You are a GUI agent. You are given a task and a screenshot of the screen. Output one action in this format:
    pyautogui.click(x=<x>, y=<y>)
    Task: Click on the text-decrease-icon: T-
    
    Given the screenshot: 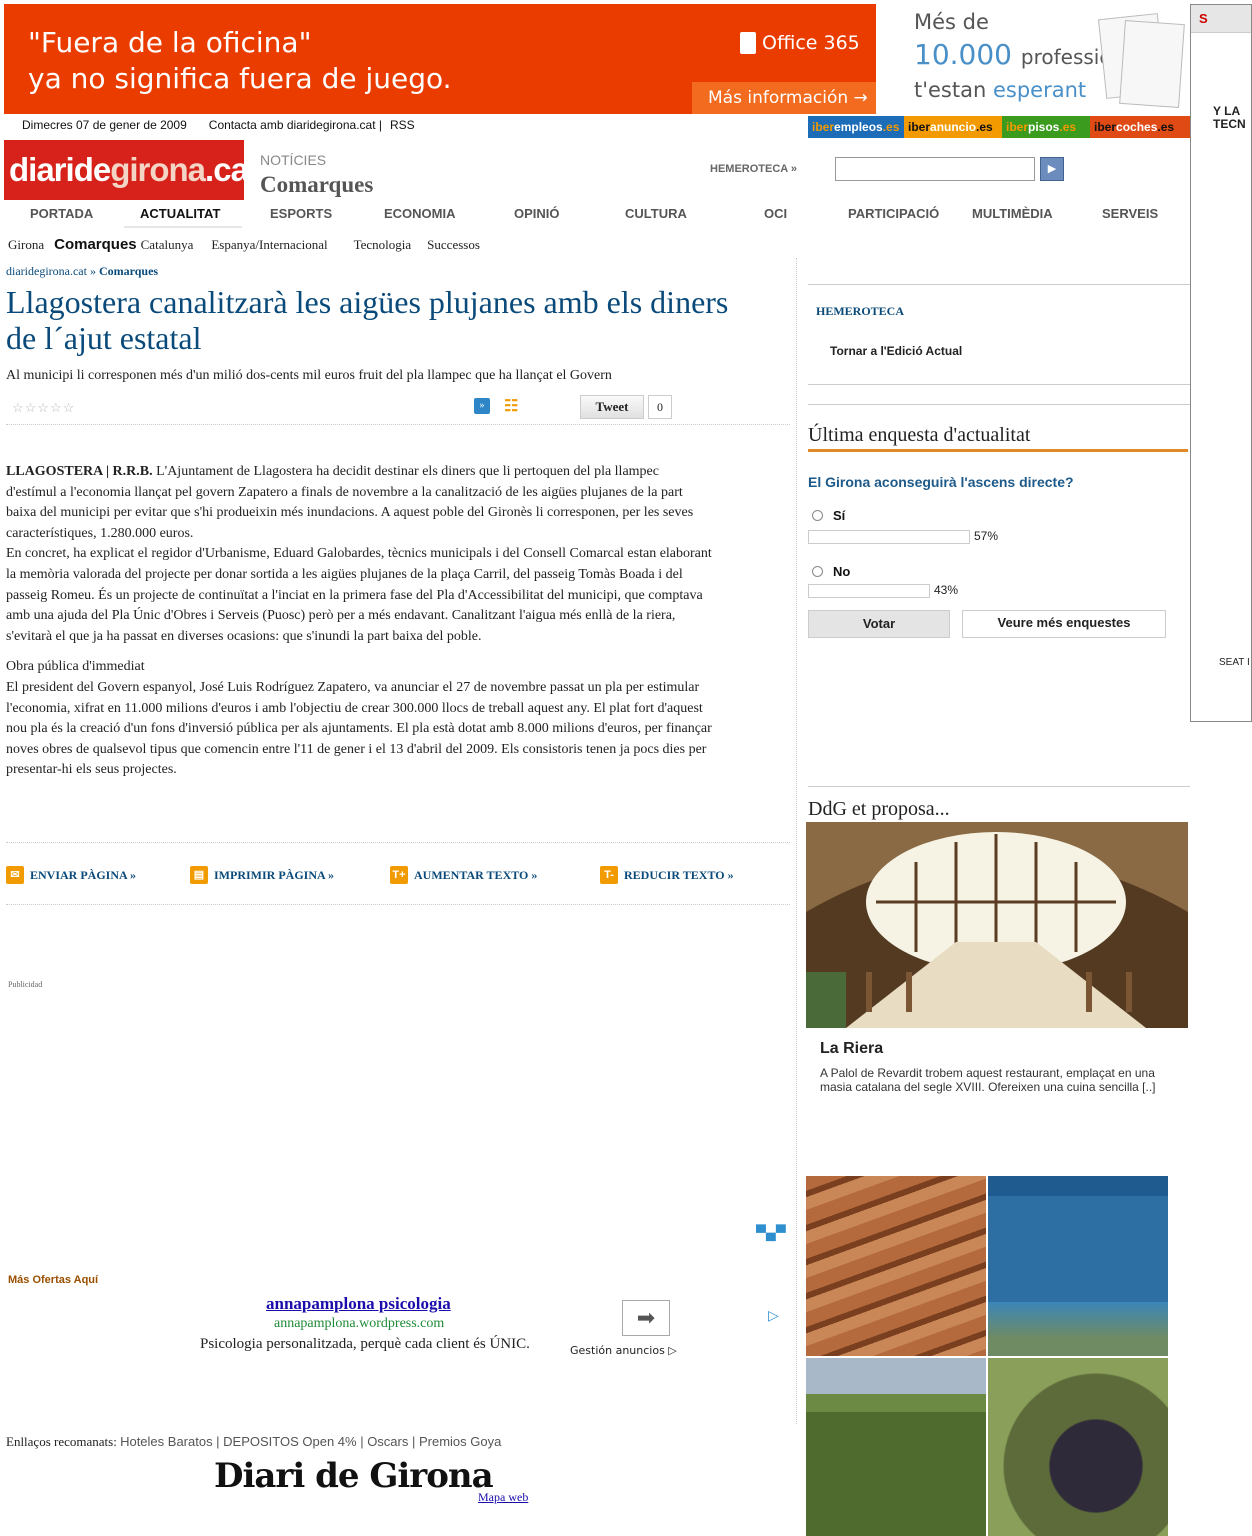 What is the action you would take?
    pyautogui.click(x=609, y=875)
    